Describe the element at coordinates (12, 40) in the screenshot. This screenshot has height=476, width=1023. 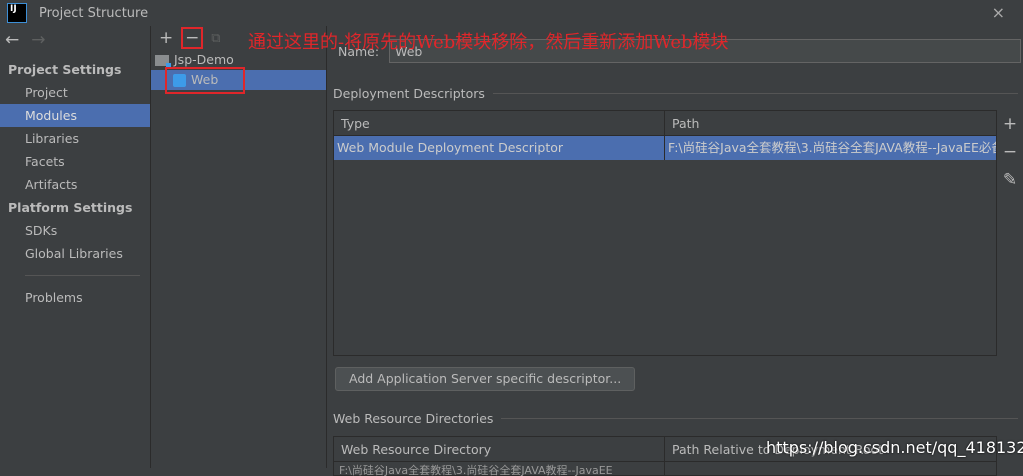
I see `back-arrow-icon: ←` at that location.